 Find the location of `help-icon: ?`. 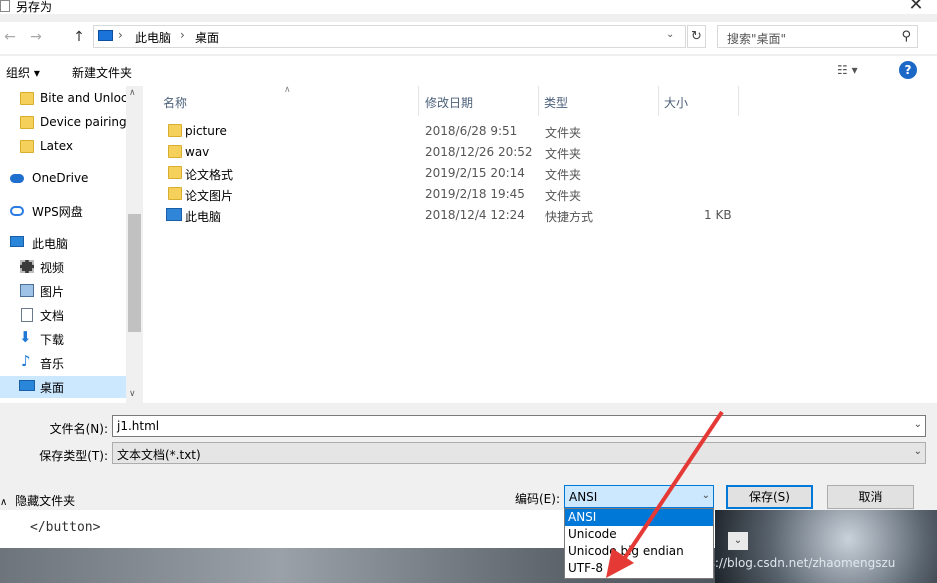

help-icon: ? is located at coordinates (908, 70).